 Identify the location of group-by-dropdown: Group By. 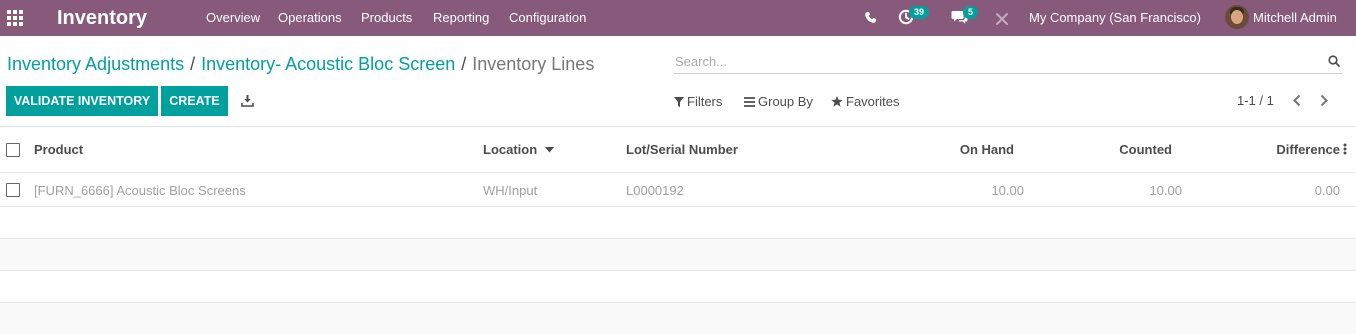
(778, 102).